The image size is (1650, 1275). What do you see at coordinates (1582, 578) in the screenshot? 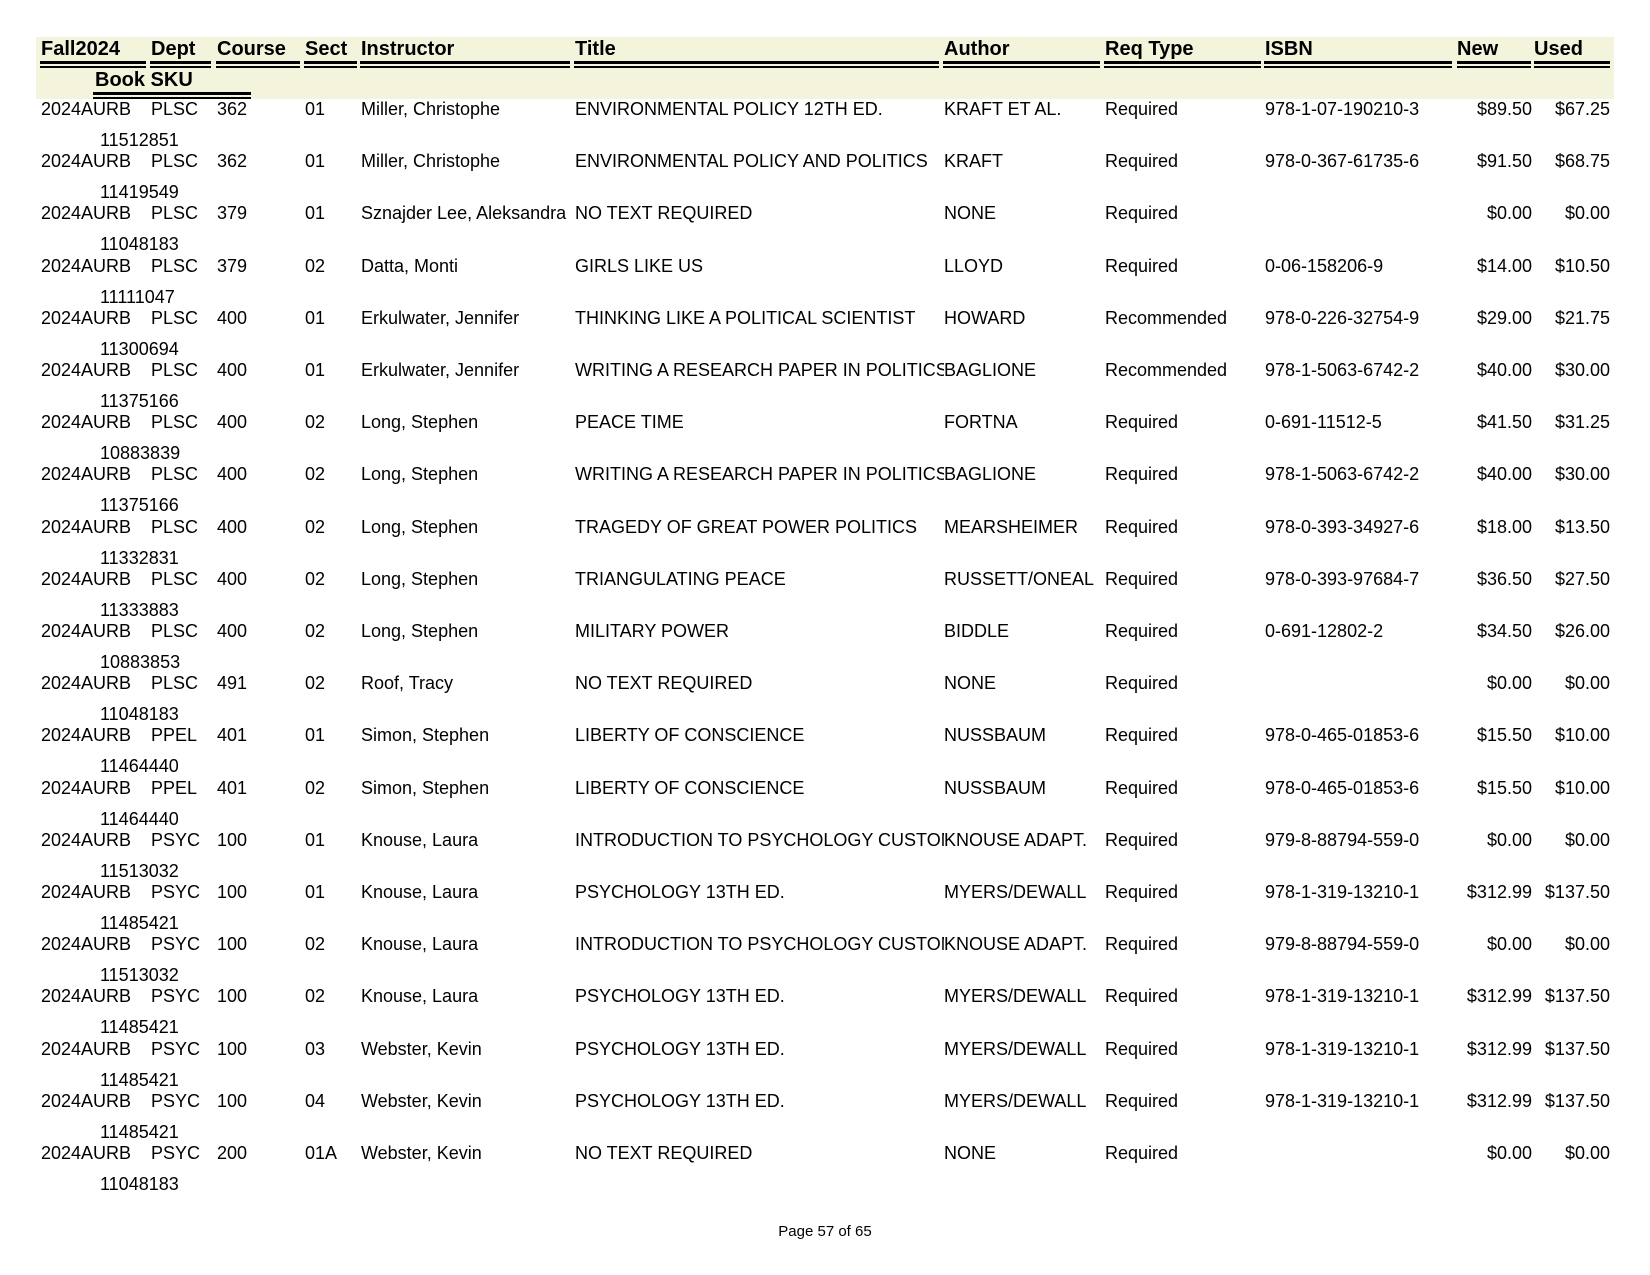
I see `cell-used: $27.50` at bounding box center [1582, 578].